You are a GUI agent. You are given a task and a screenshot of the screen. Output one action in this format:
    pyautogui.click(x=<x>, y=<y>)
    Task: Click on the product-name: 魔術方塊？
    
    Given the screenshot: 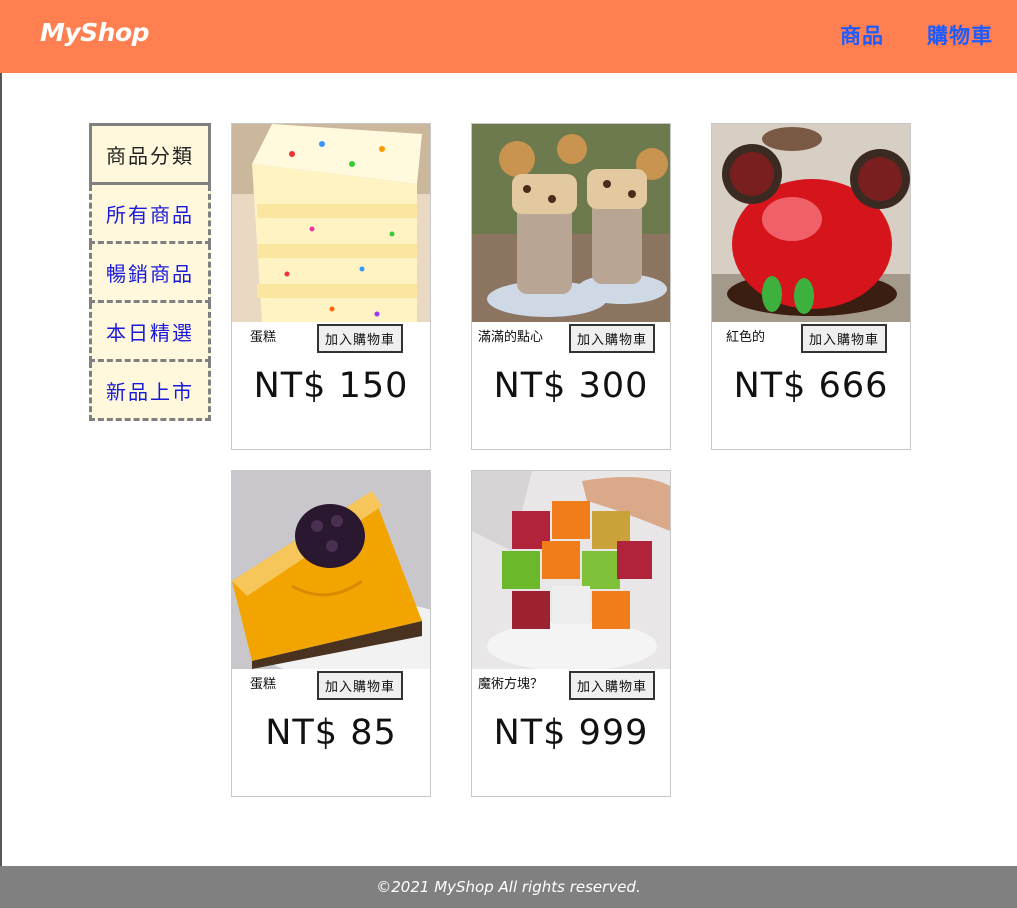 What is the action you would take?
    pyautogui.click(x=511, y=684)
    